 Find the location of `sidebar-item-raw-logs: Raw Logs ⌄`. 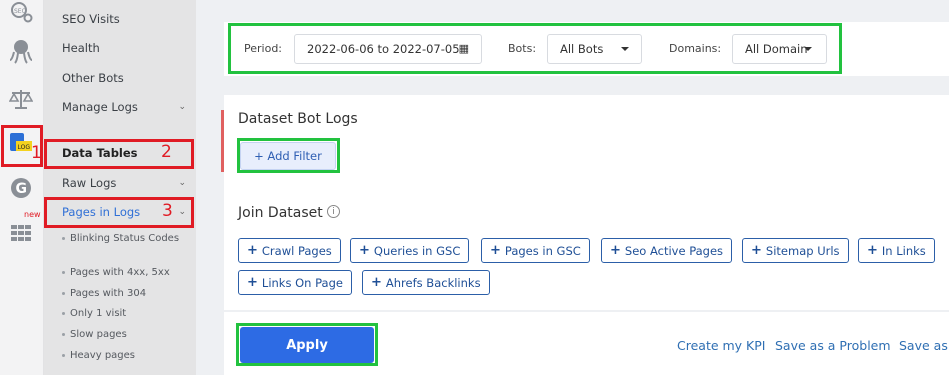

sidebar-item-raw-logs: Raw Logs ⌄ is located at coordinates (120, 183).